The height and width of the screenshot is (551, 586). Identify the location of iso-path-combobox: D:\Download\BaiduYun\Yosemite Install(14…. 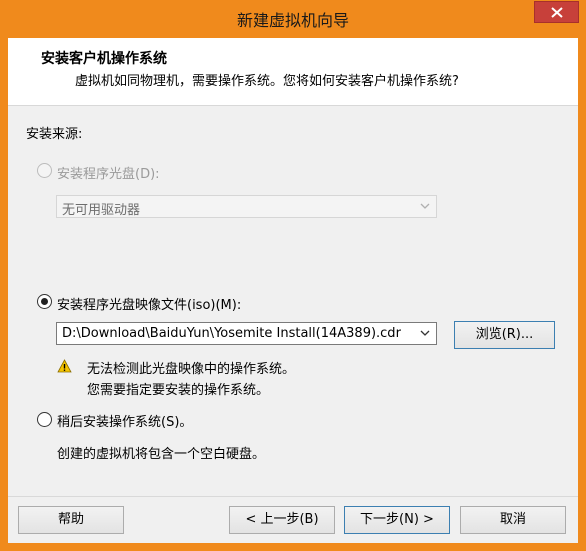
(246, 333).